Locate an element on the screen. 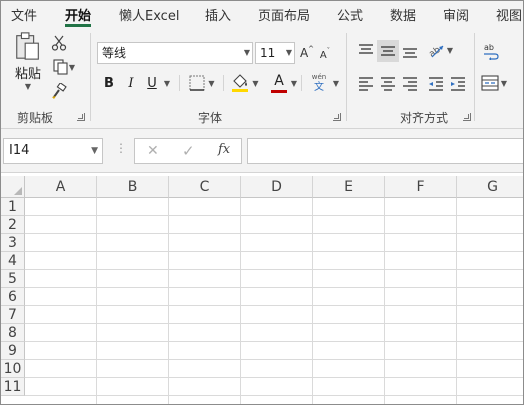  tab-view: 视图 is located at coordinates (509, 14).